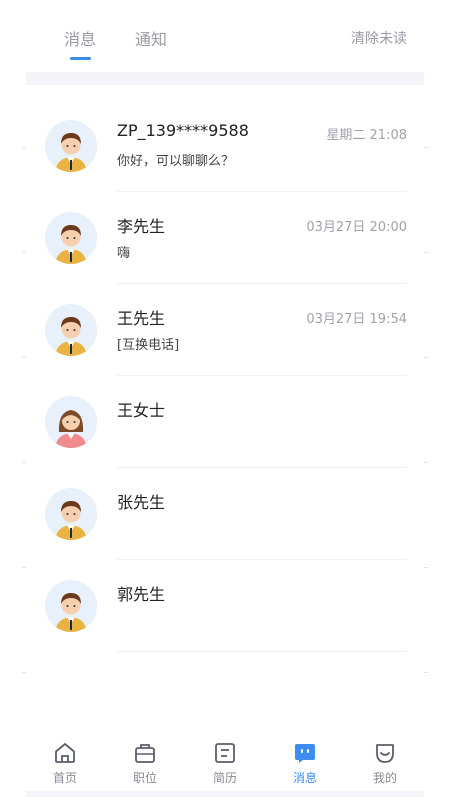  What do you see at coordinates (65, 753) in the screenshot?
I see `home-icon` at bounding box center [65, 753].